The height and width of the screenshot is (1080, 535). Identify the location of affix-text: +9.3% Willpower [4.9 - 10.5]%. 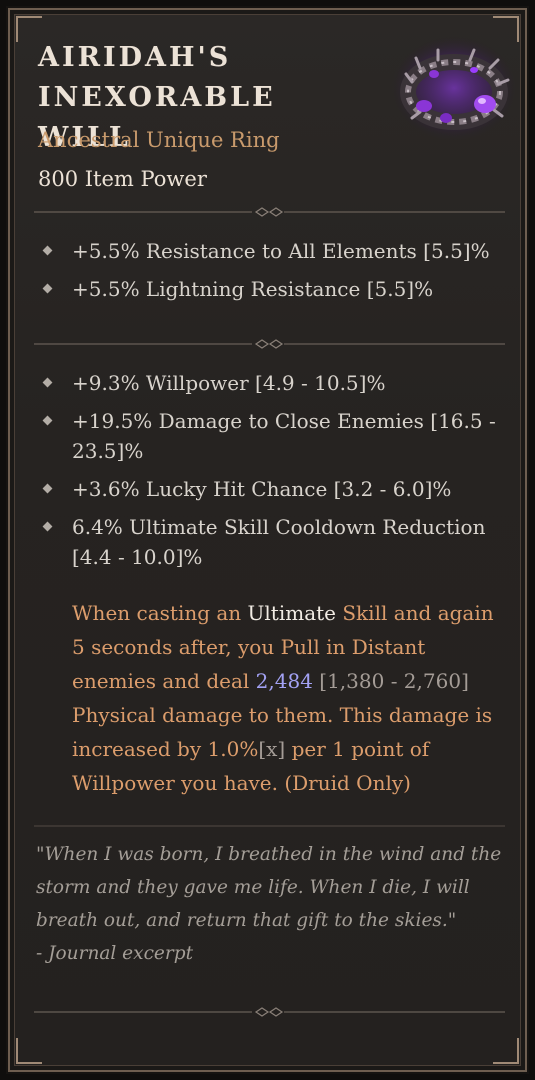
(229, 383).